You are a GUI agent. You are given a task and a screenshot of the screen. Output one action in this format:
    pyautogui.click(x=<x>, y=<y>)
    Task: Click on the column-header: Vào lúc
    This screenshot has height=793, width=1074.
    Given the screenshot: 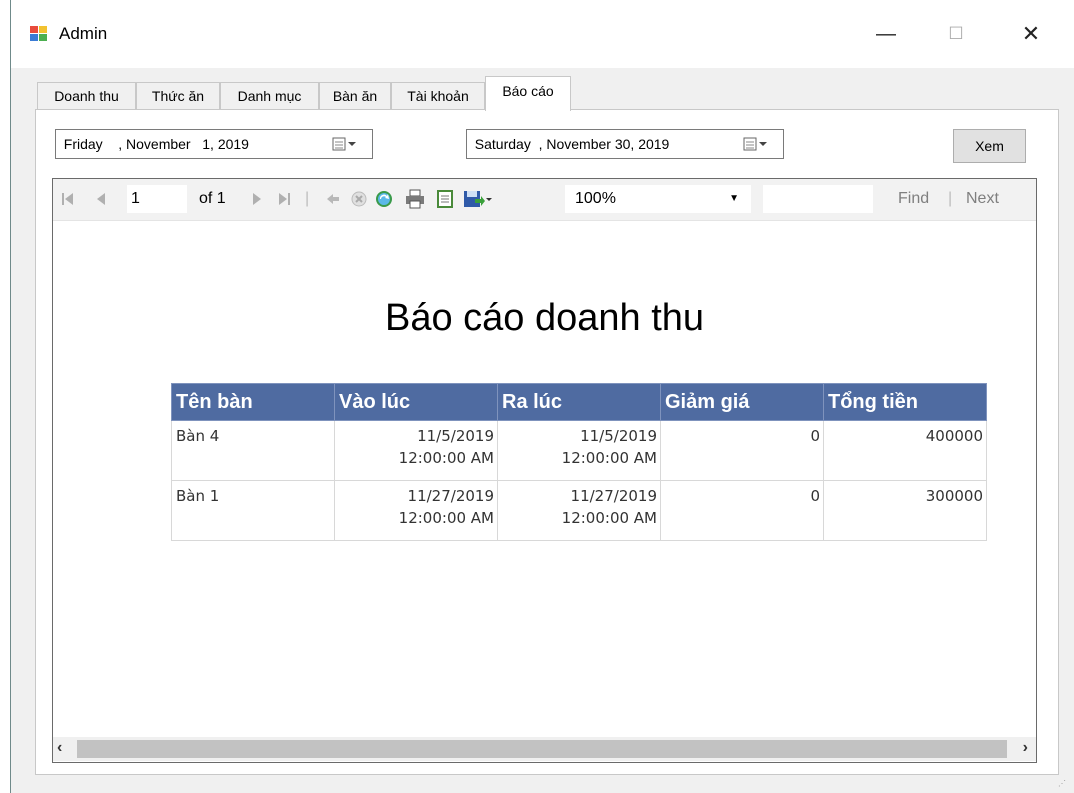 What is the action you would take?
    pyautogui.click(x=416, y=402)
    